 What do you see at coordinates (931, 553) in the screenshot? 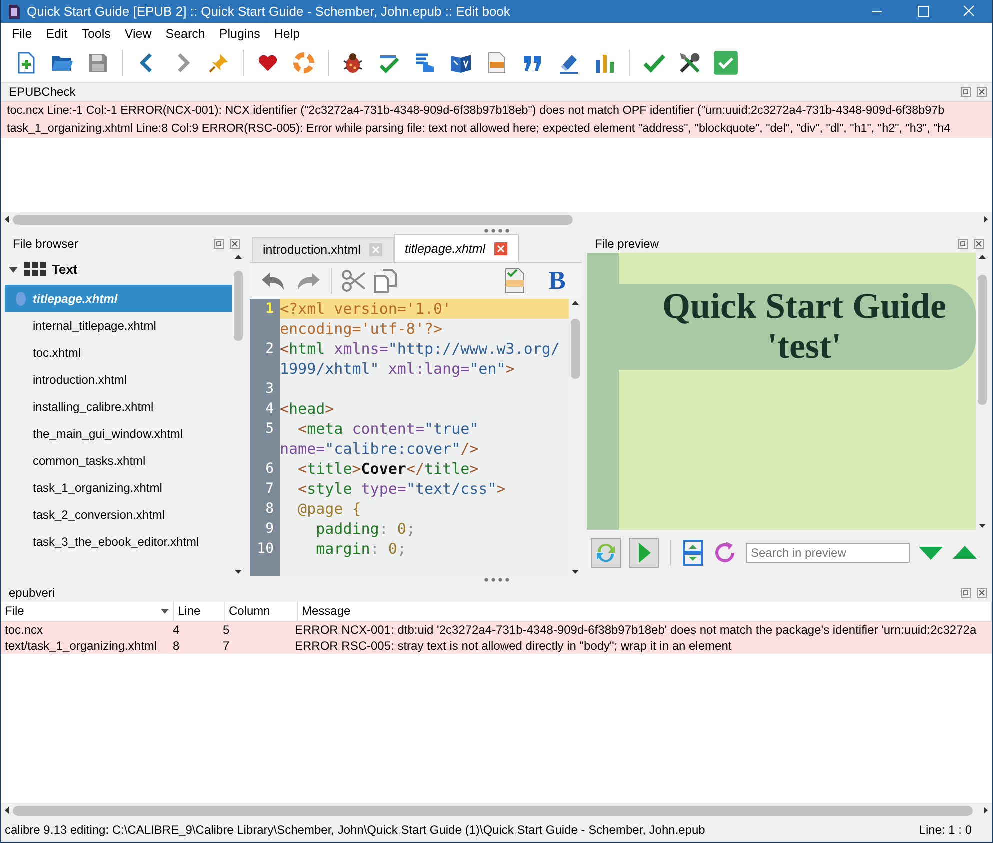
I see `down-arrow-icon` at bounding box center [931, 553].